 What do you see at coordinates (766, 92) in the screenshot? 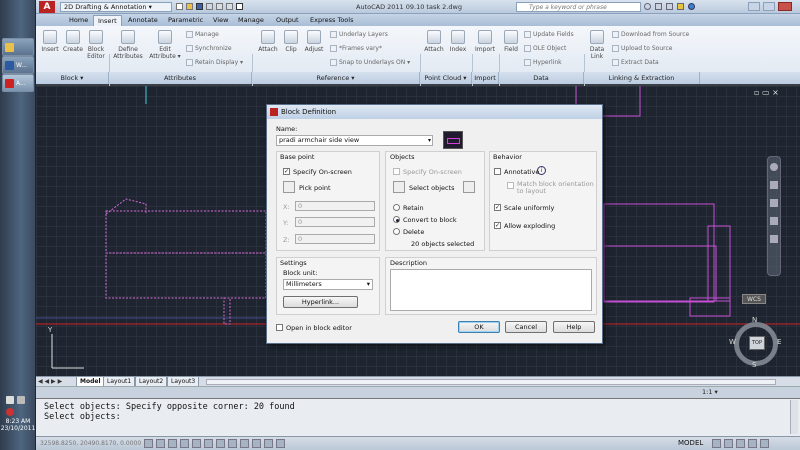
I see `viewport-controls: ▫ ▭ ×` at bounding box center [766, 92].